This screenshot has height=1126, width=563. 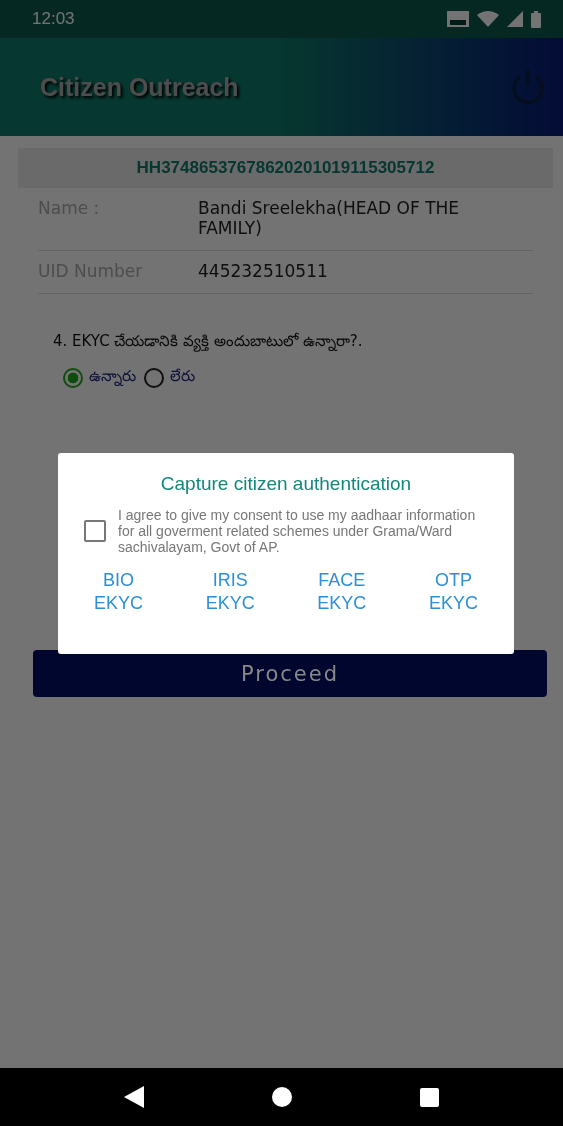 I want to click on ekyc-button: BIO EKYC, so click(x=119, y=592).